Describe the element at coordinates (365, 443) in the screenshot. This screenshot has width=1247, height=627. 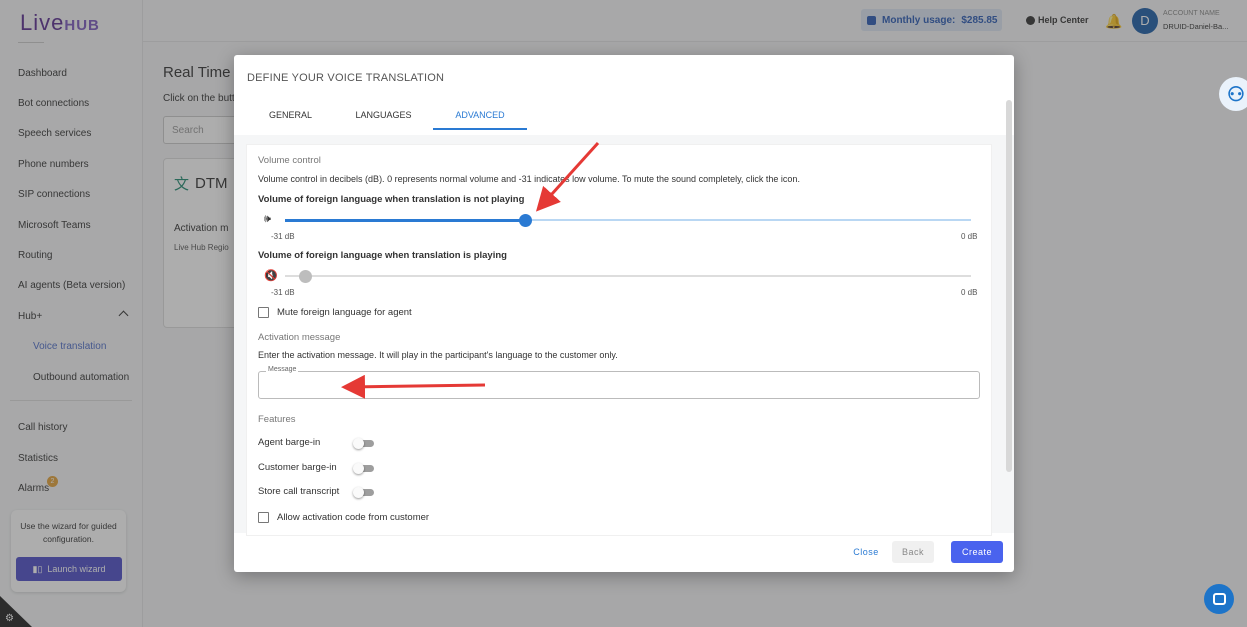
I see `agent-barge-in-toggle` at that location.